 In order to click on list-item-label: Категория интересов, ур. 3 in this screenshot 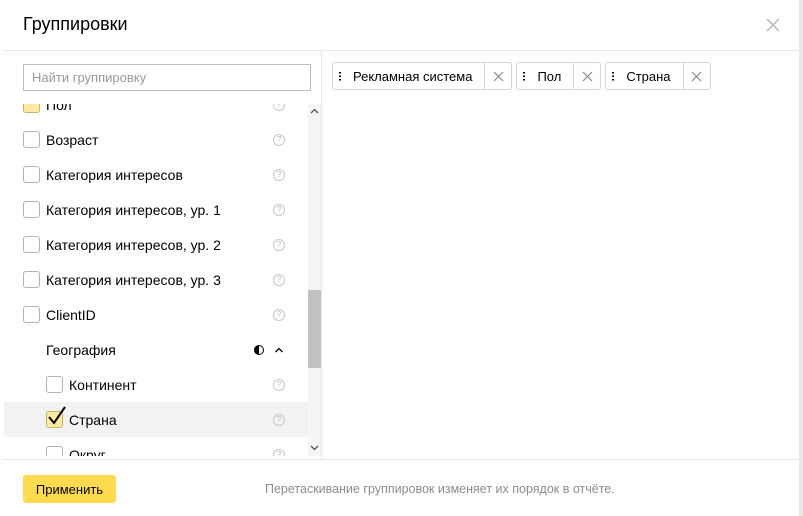, I will do `click(133, 279)`.